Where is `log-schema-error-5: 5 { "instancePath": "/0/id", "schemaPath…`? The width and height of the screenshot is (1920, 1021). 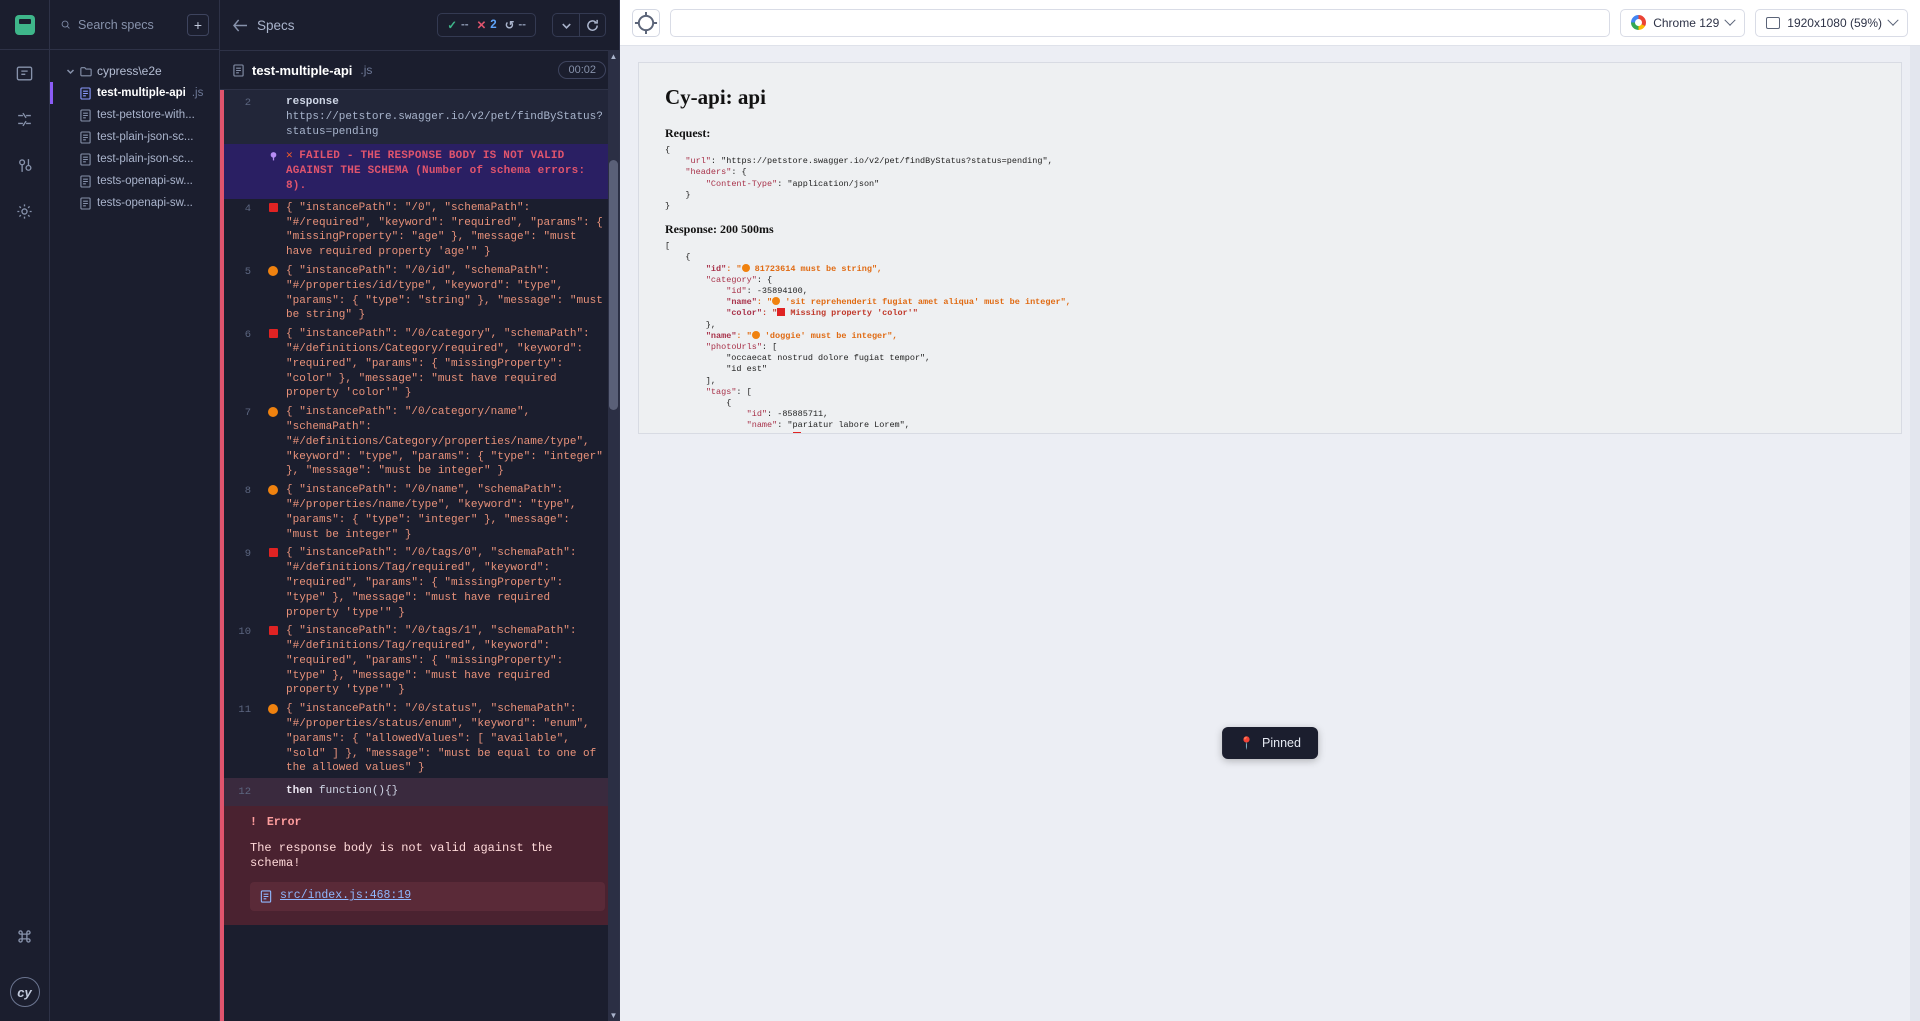 log-schema-error-5: 5 { "instancePath": "/0/id", "schemaPath… is located at coordinates (421, 293).